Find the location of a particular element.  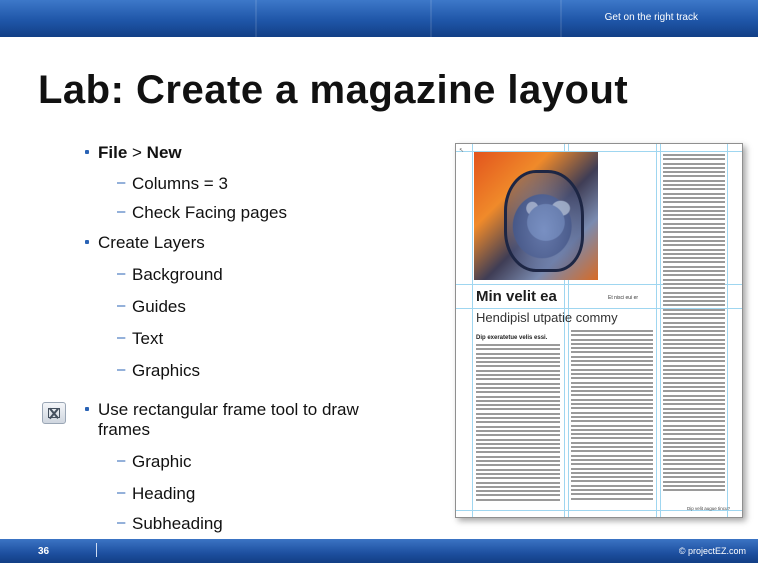

list-item-text: – Text is located at coordinates (140, 338).